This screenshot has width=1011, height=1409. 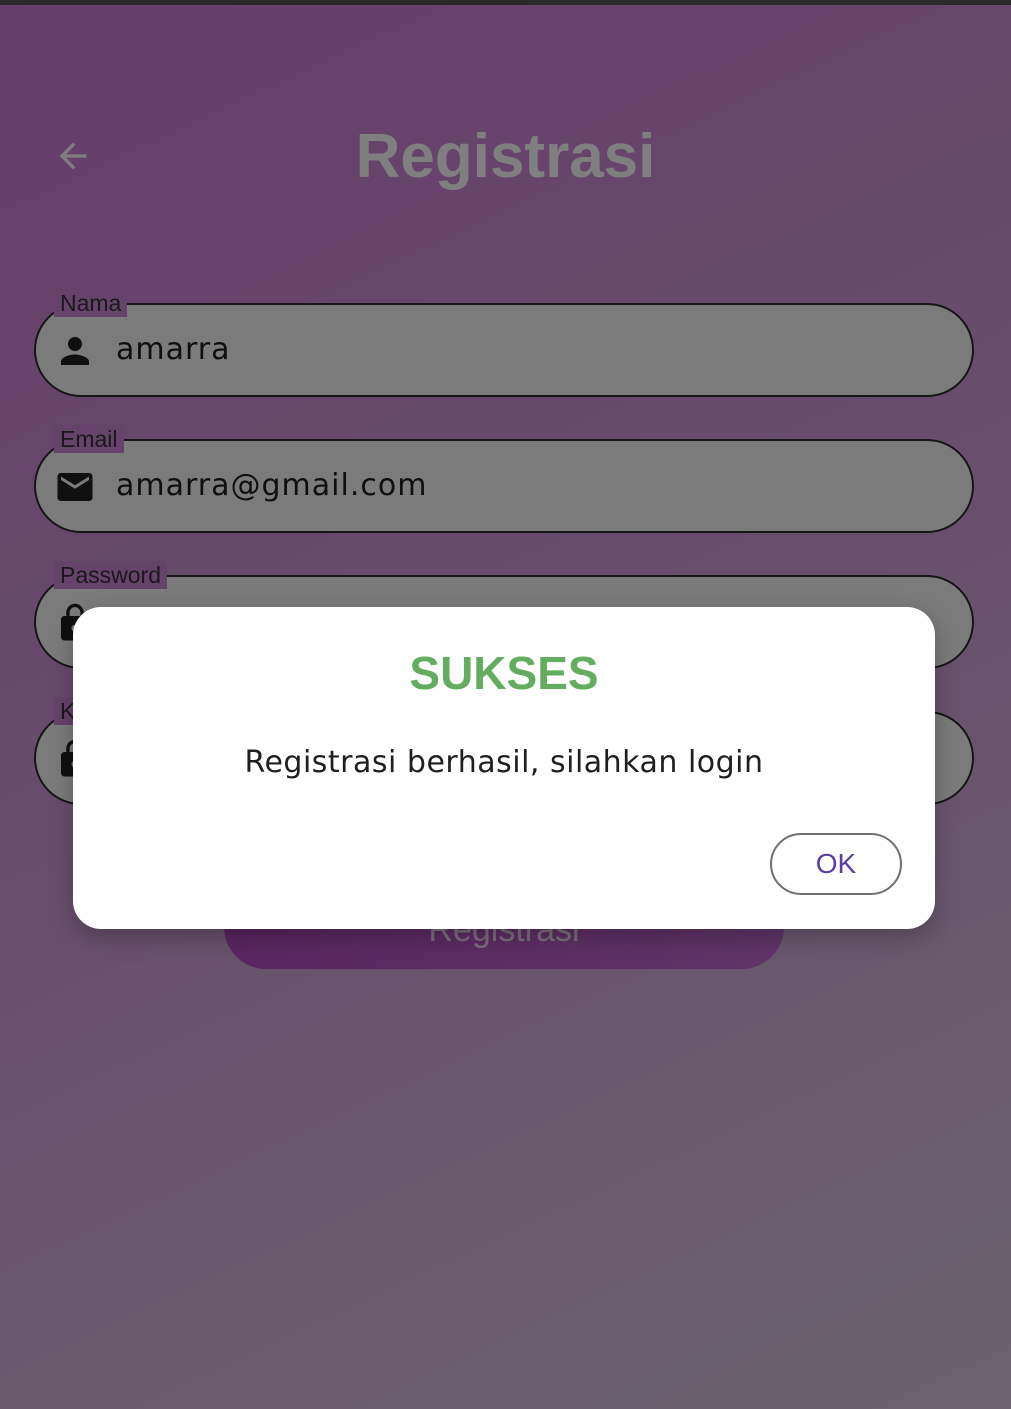 I want to click on status-bar, so click(x=505, y=2).